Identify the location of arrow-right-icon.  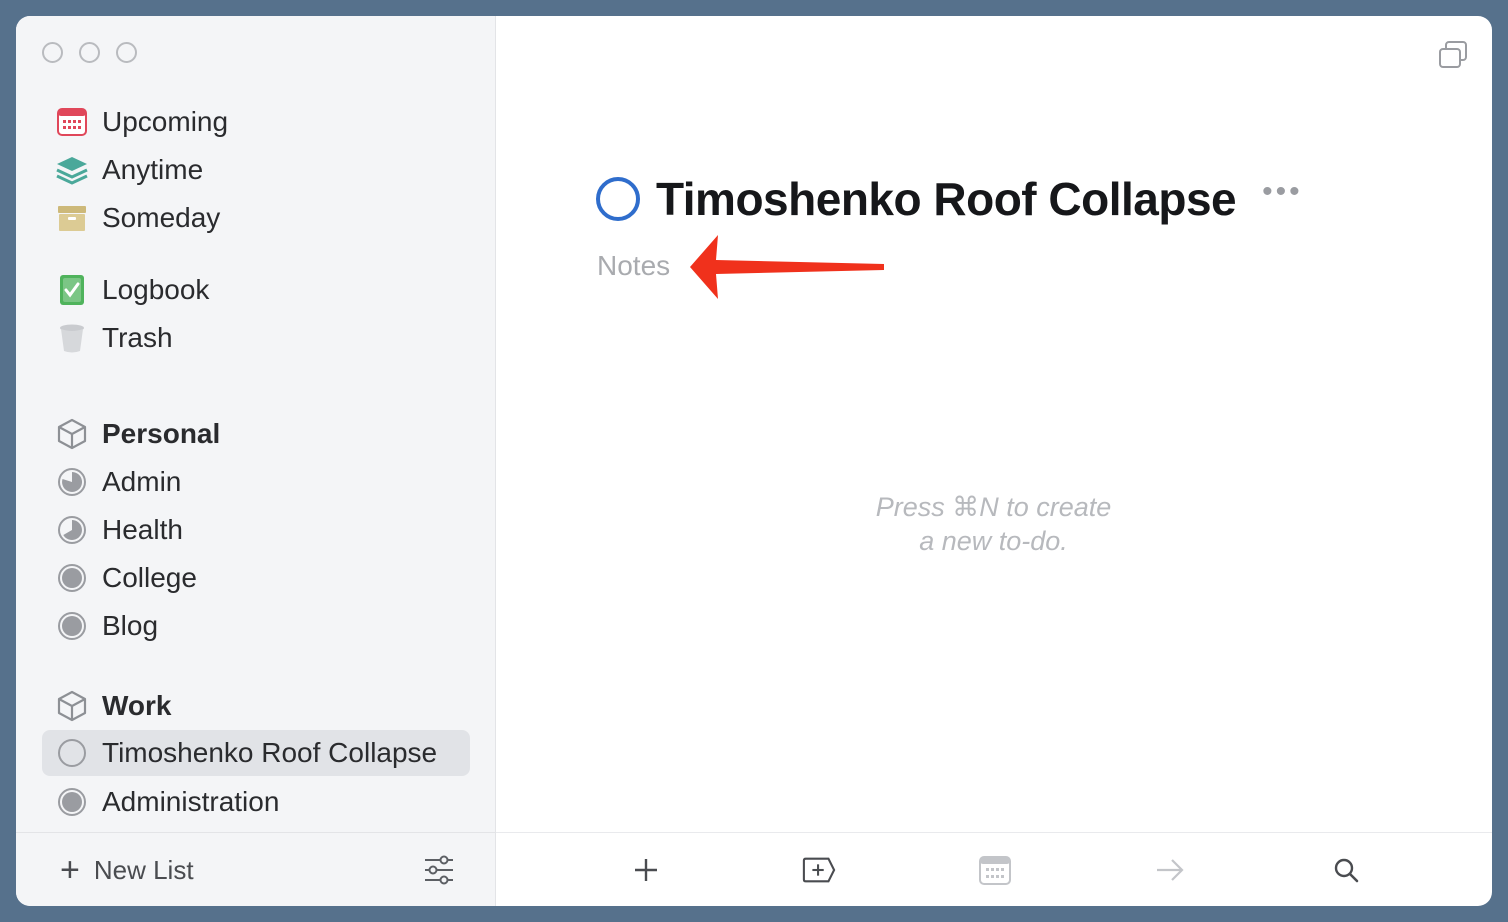
(1170, 870).